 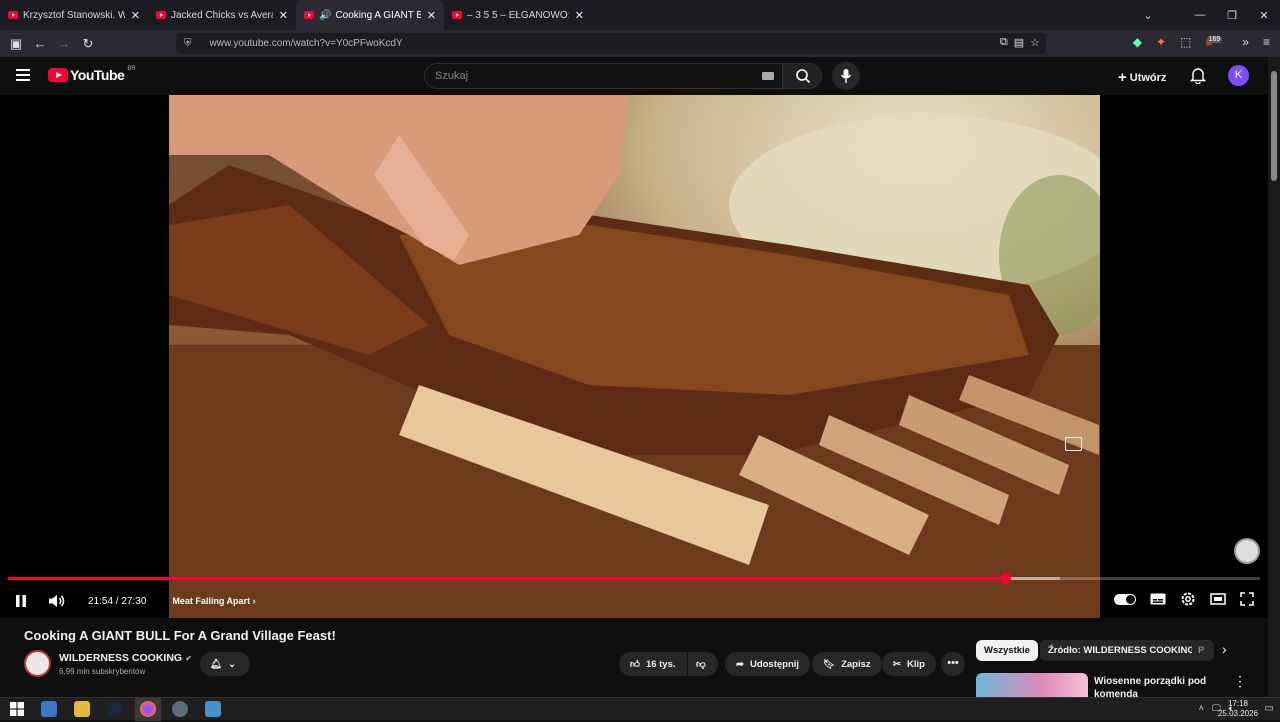 What do you see at coordinates (1224, 649) in the screenshot?
I see `chips-next-chevron-icon: ›` at bounding box center [1224, 649].